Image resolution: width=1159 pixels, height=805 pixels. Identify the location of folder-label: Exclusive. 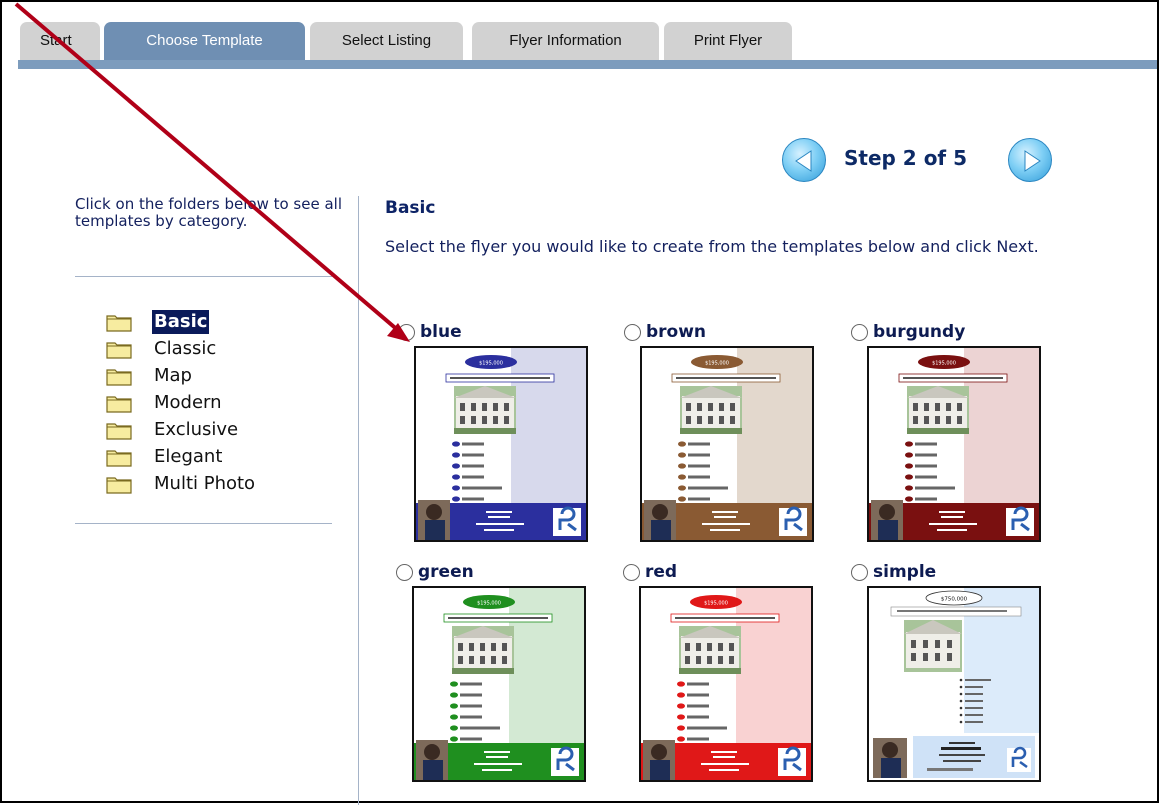
(196, 429).